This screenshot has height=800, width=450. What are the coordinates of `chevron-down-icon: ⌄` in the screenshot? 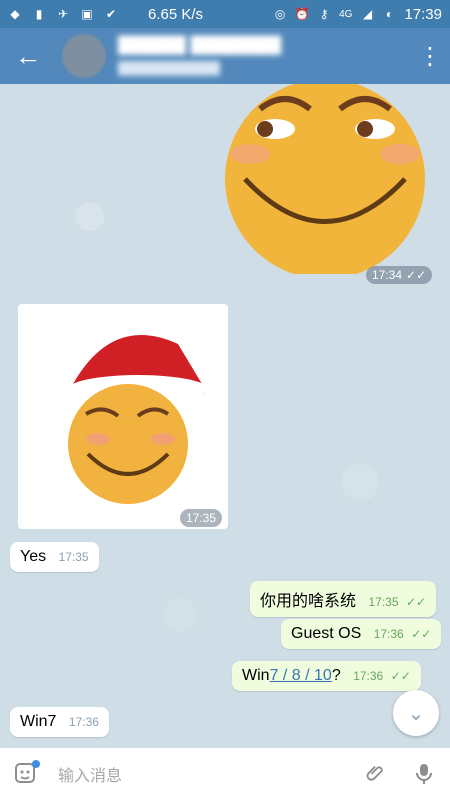 It's located at (416, 713).